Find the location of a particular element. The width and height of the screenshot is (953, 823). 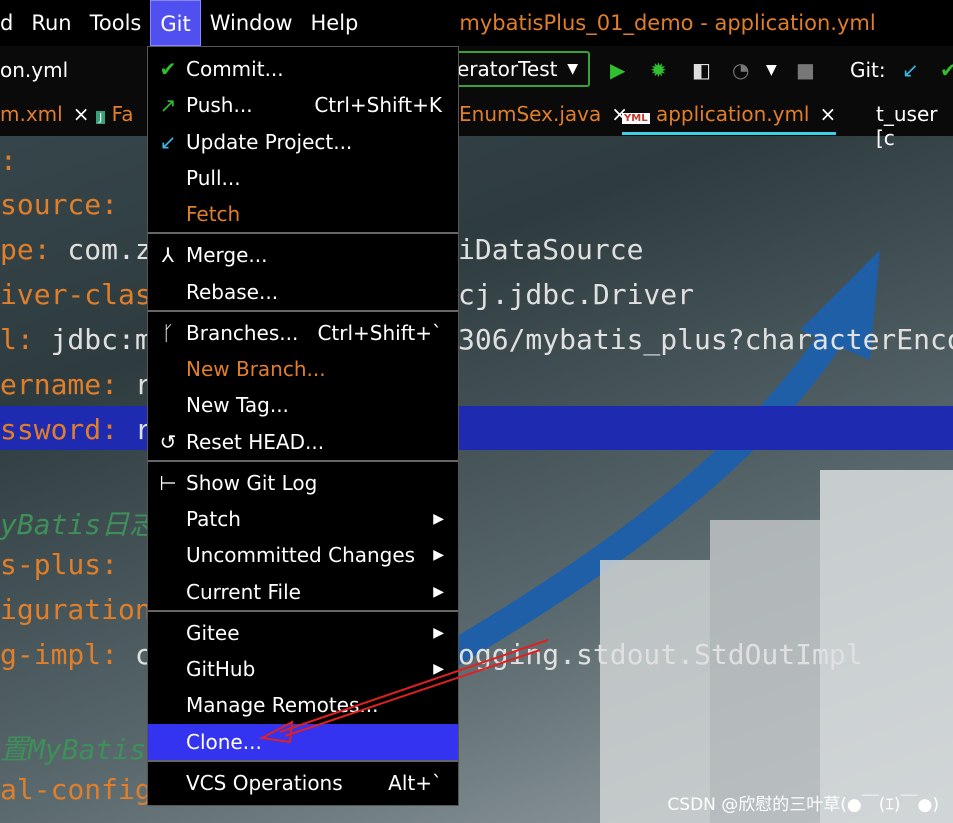

watermark: CSDN @欣慰的三叶草(●￣(ｴ)￣●) is located at coordinates (803, 805).